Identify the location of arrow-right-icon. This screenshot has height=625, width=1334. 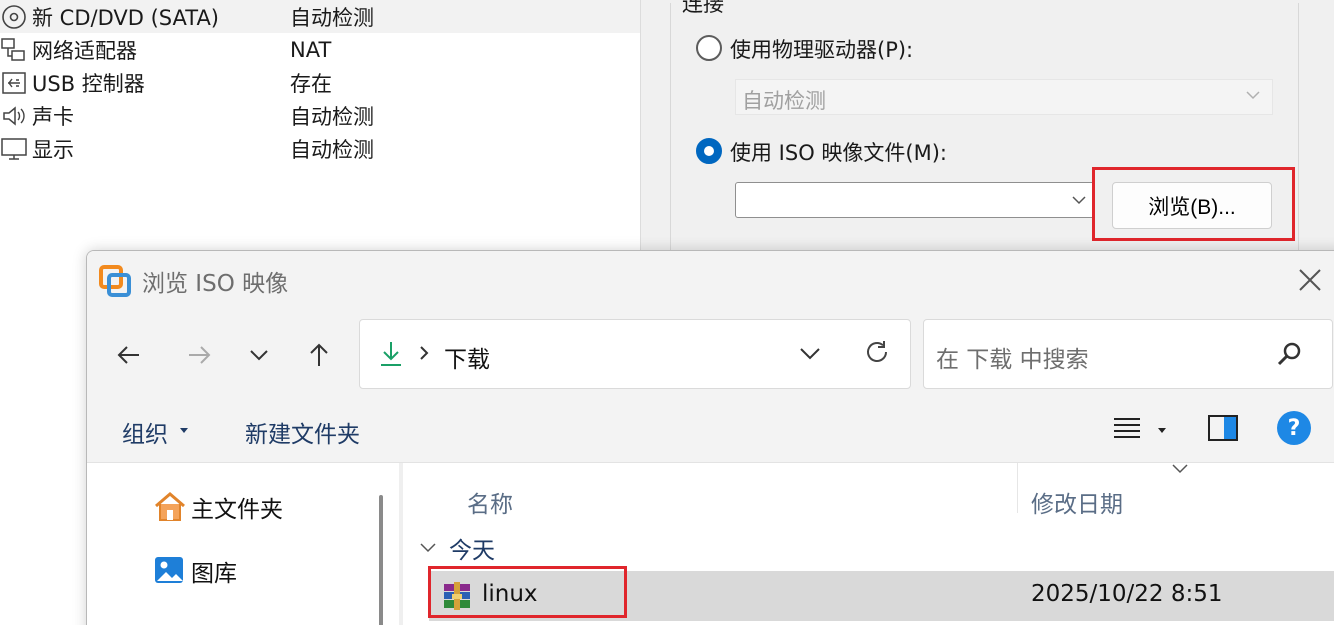
(200, 355).